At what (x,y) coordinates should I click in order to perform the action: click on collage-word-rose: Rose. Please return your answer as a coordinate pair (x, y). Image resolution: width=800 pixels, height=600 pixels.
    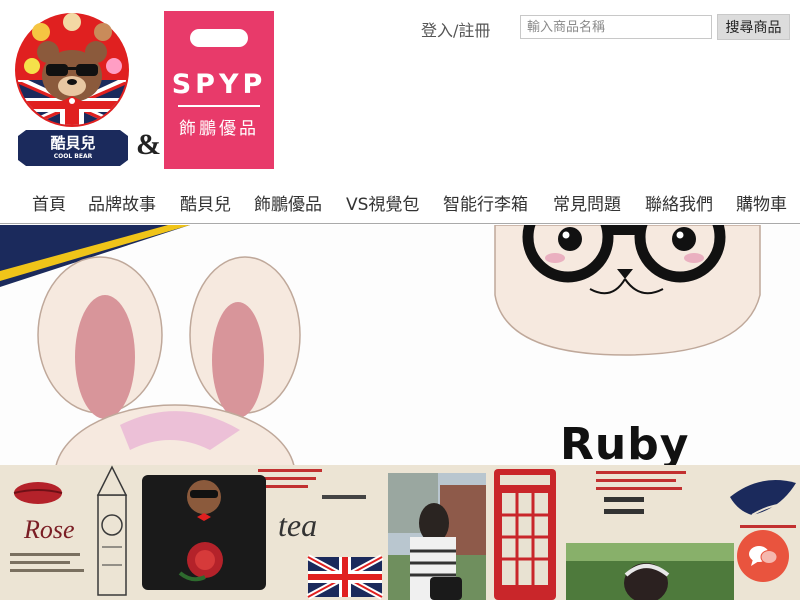
    Looking at the image, I should click on (49, 529).